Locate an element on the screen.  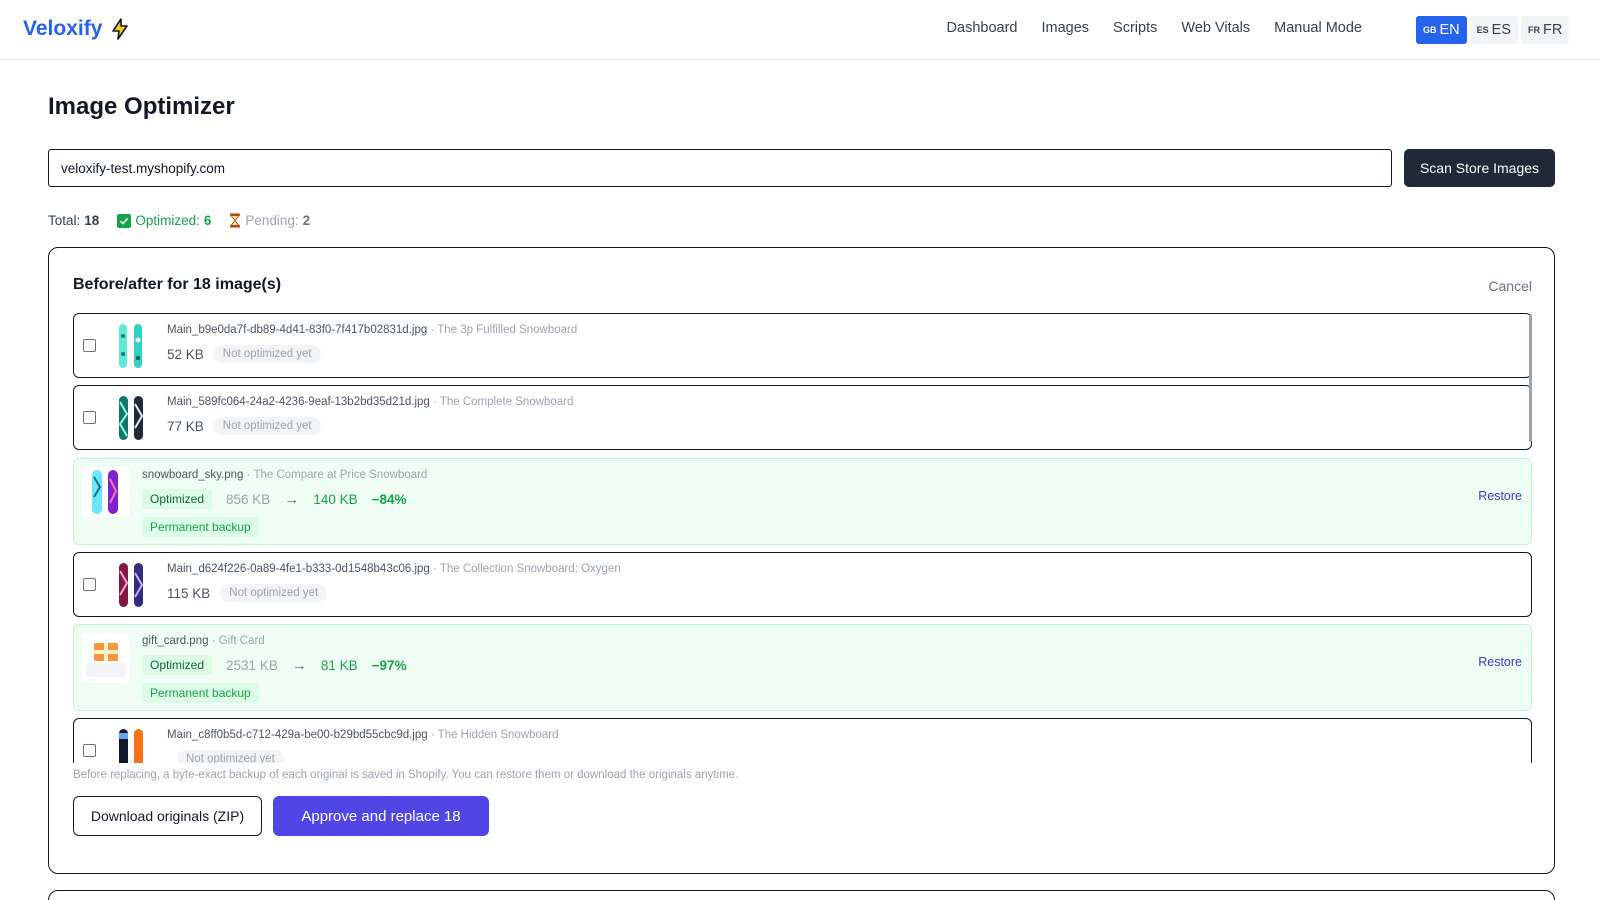
brand-name: Veloxify is located at coordinates (63, 28).